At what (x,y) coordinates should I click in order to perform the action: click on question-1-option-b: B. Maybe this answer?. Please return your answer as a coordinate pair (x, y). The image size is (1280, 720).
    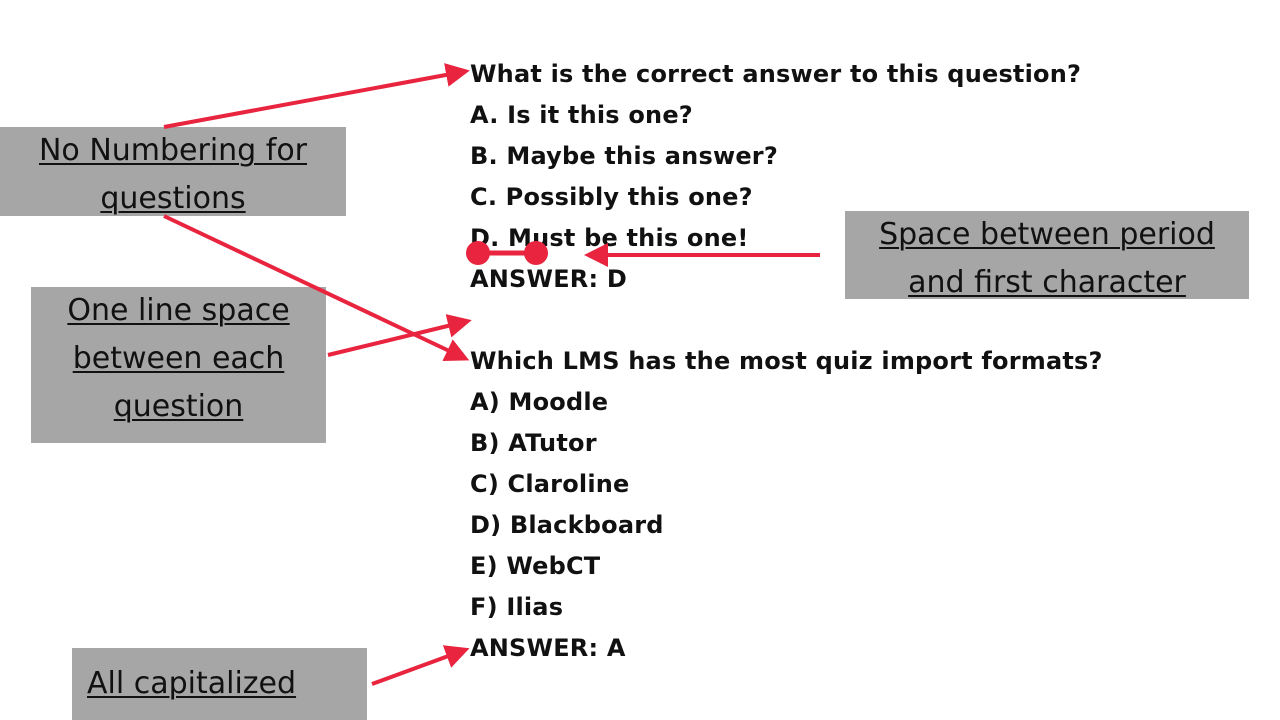
    Looking at the image, I should click on (624, 156).